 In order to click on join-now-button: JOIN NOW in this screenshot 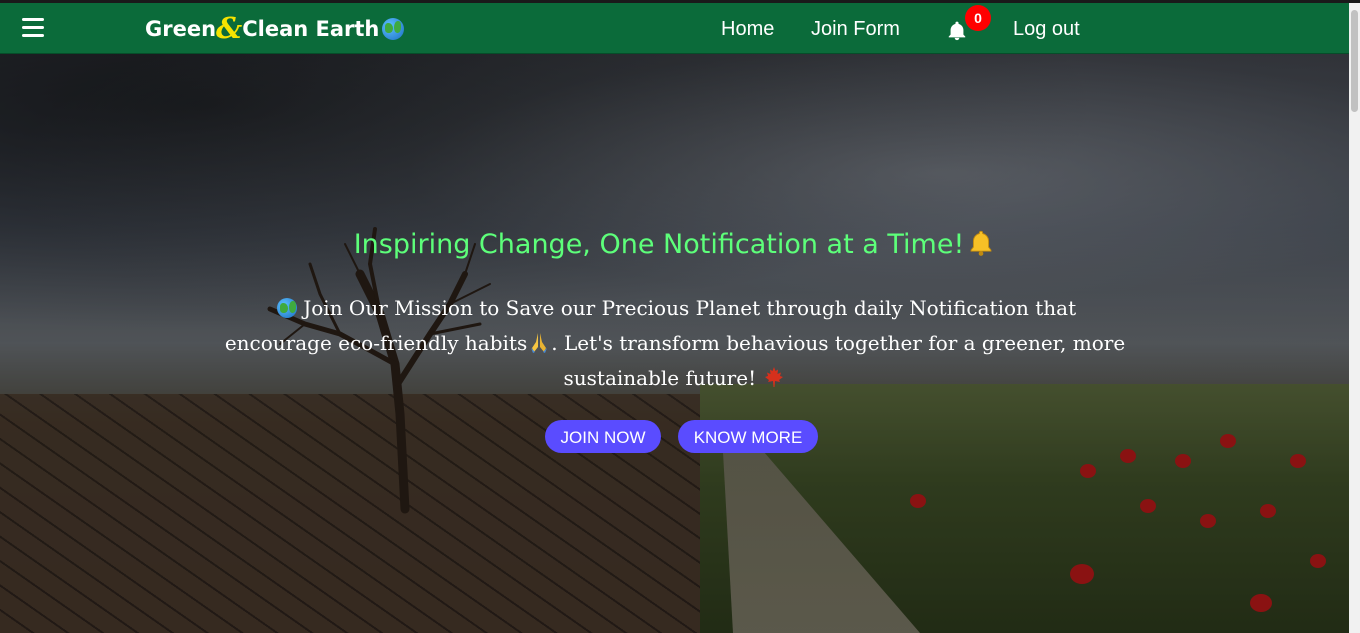, I will do `click(603, 436)`.